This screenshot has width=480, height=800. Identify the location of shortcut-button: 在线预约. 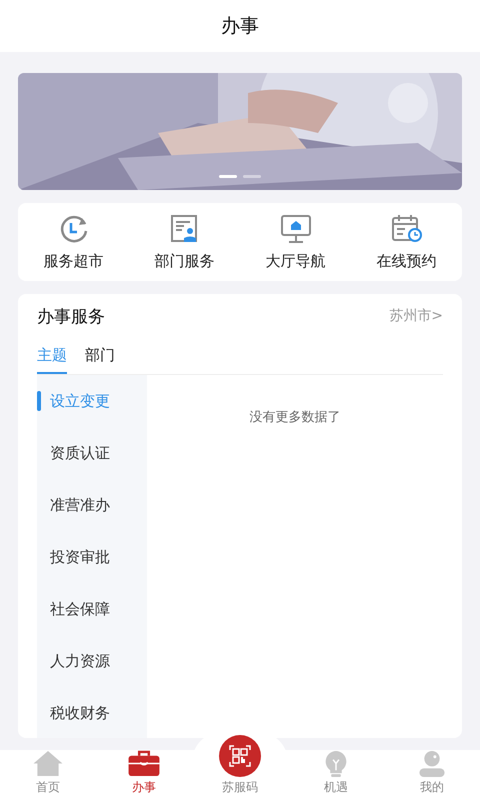
(406, 242).